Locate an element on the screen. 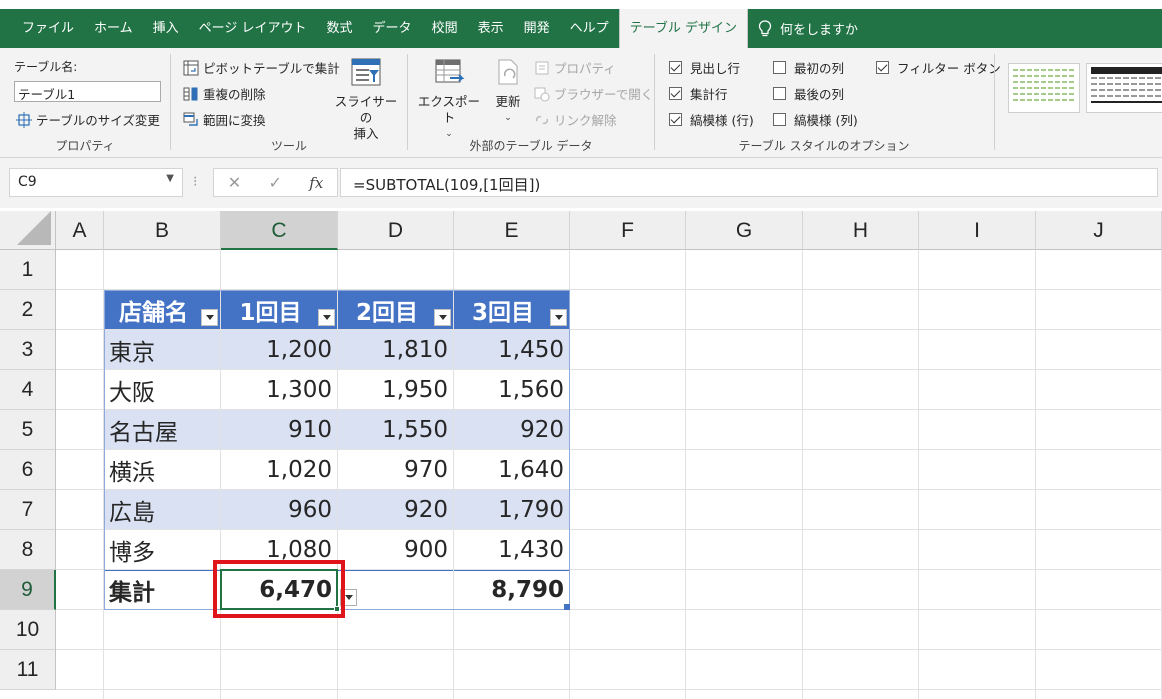 The width and height of the screenshot is (1162, 699). column-header-j: J is located at coordinates (1099, 230).